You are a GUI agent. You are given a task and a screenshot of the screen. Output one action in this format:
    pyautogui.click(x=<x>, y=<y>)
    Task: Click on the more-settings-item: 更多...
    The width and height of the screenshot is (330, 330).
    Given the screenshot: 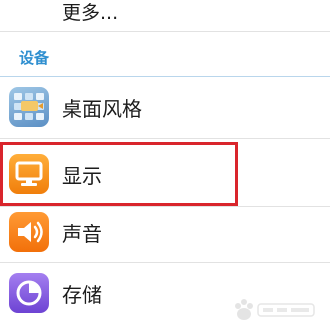 What is the action you would take?
    pyautogui.click(x=165, y=16)
    